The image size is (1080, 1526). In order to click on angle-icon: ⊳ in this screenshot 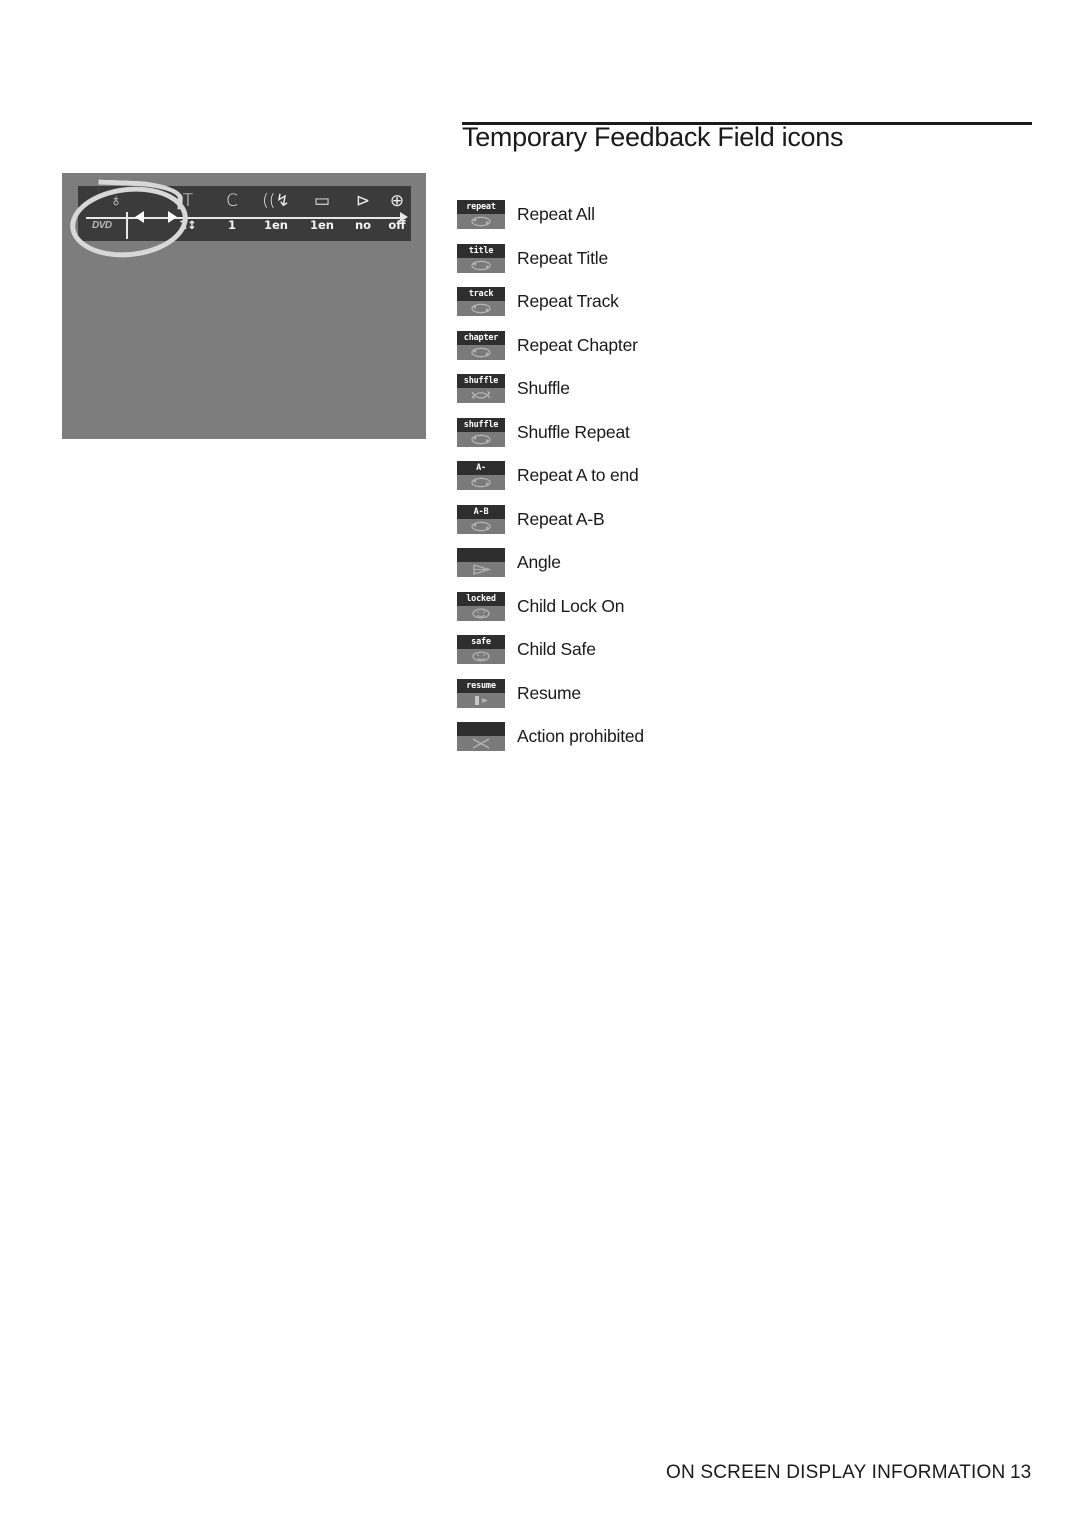, I will do `click(363, 201)`.